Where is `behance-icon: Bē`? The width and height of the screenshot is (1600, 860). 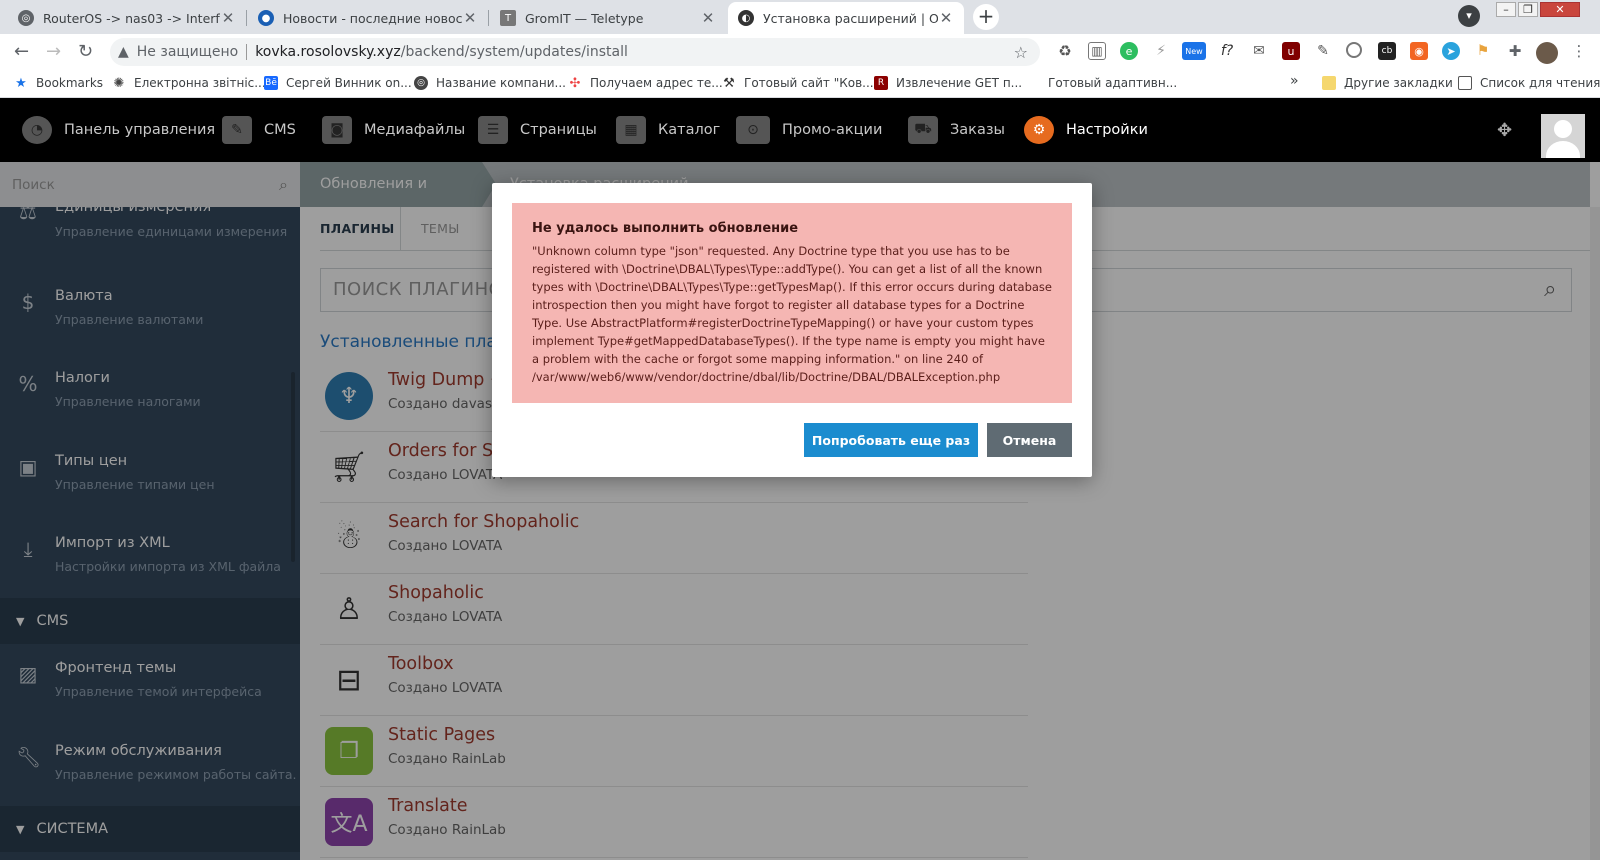 behance-icon: Bē is located at coordinates (271, 83).